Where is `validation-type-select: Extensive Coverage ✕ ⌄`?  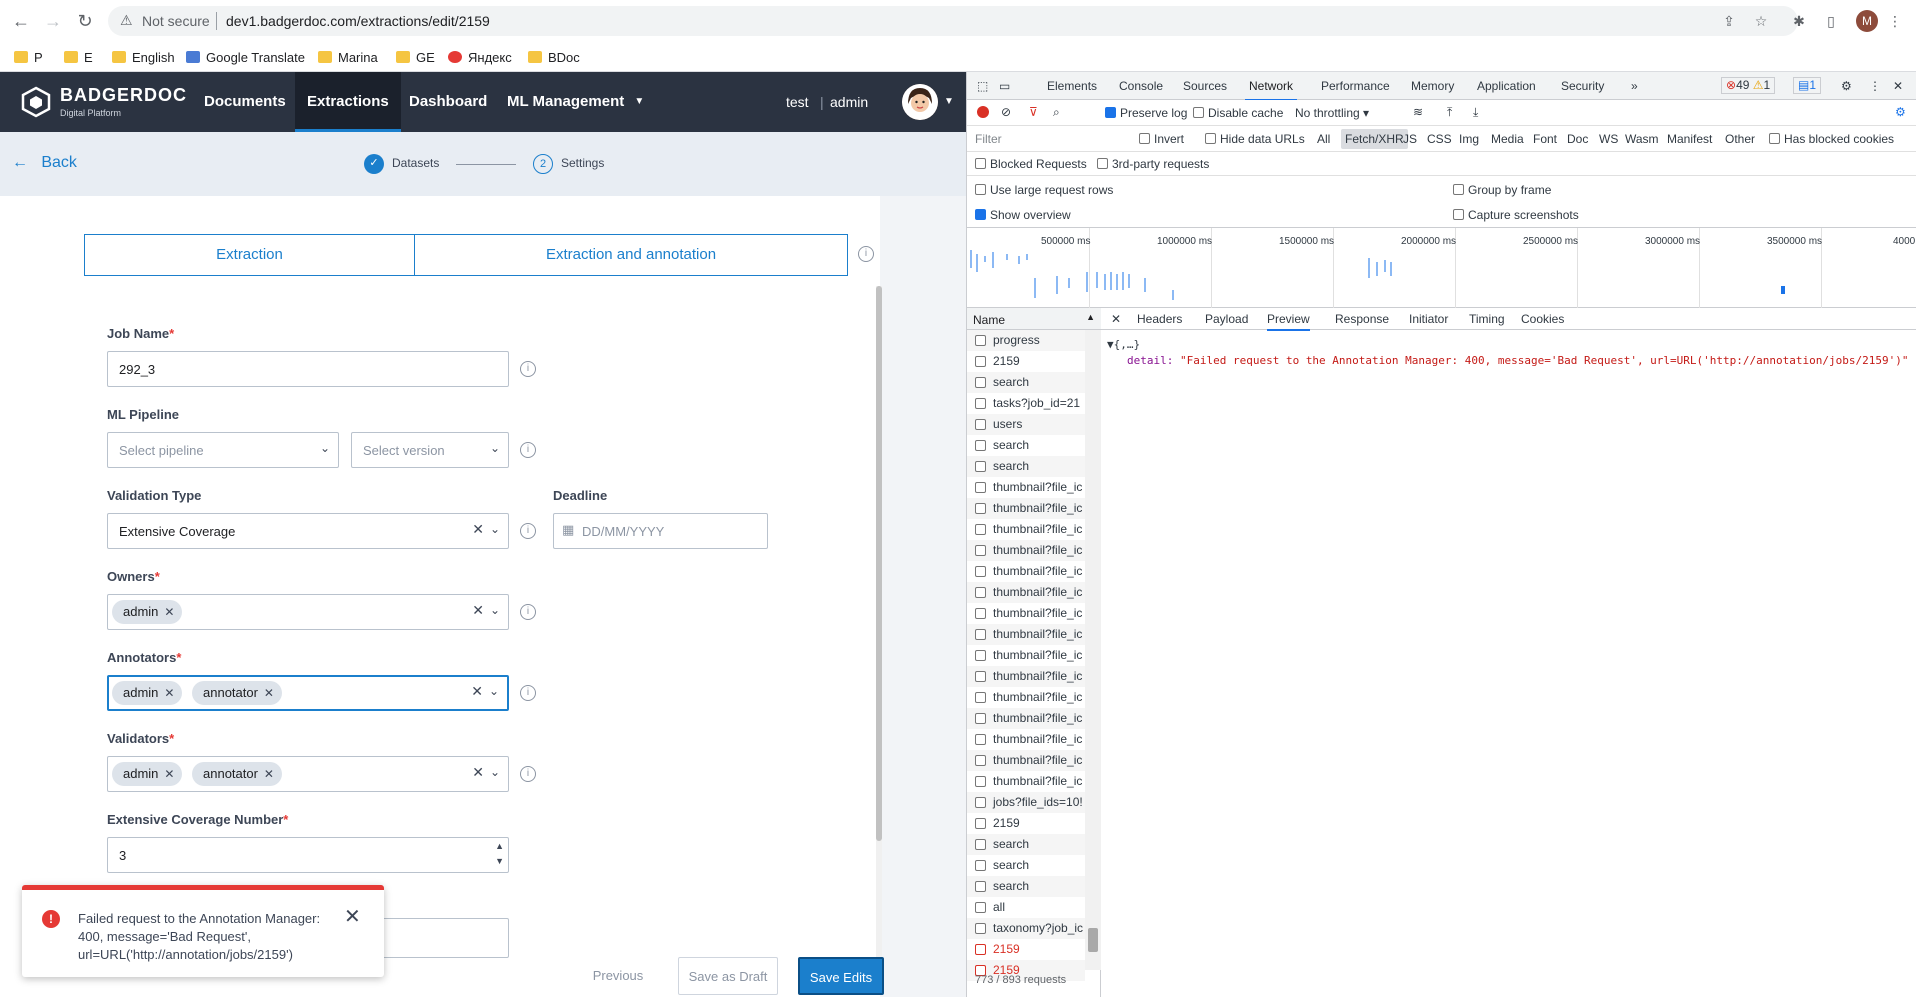 validation-type-select: Extensive Coverage ✕ ⌄ is located at coordinates (308, 531).